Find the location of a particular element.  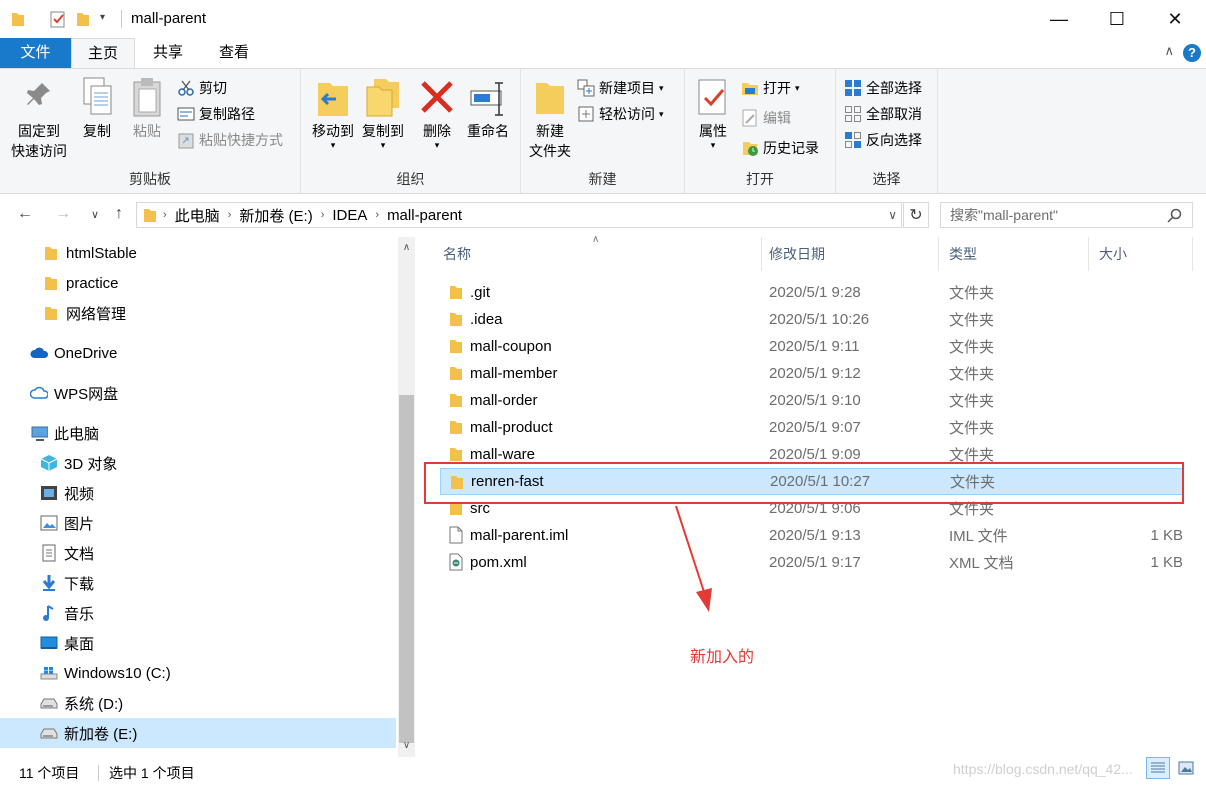

open-folder-icon is located at coordinates (750, 88).